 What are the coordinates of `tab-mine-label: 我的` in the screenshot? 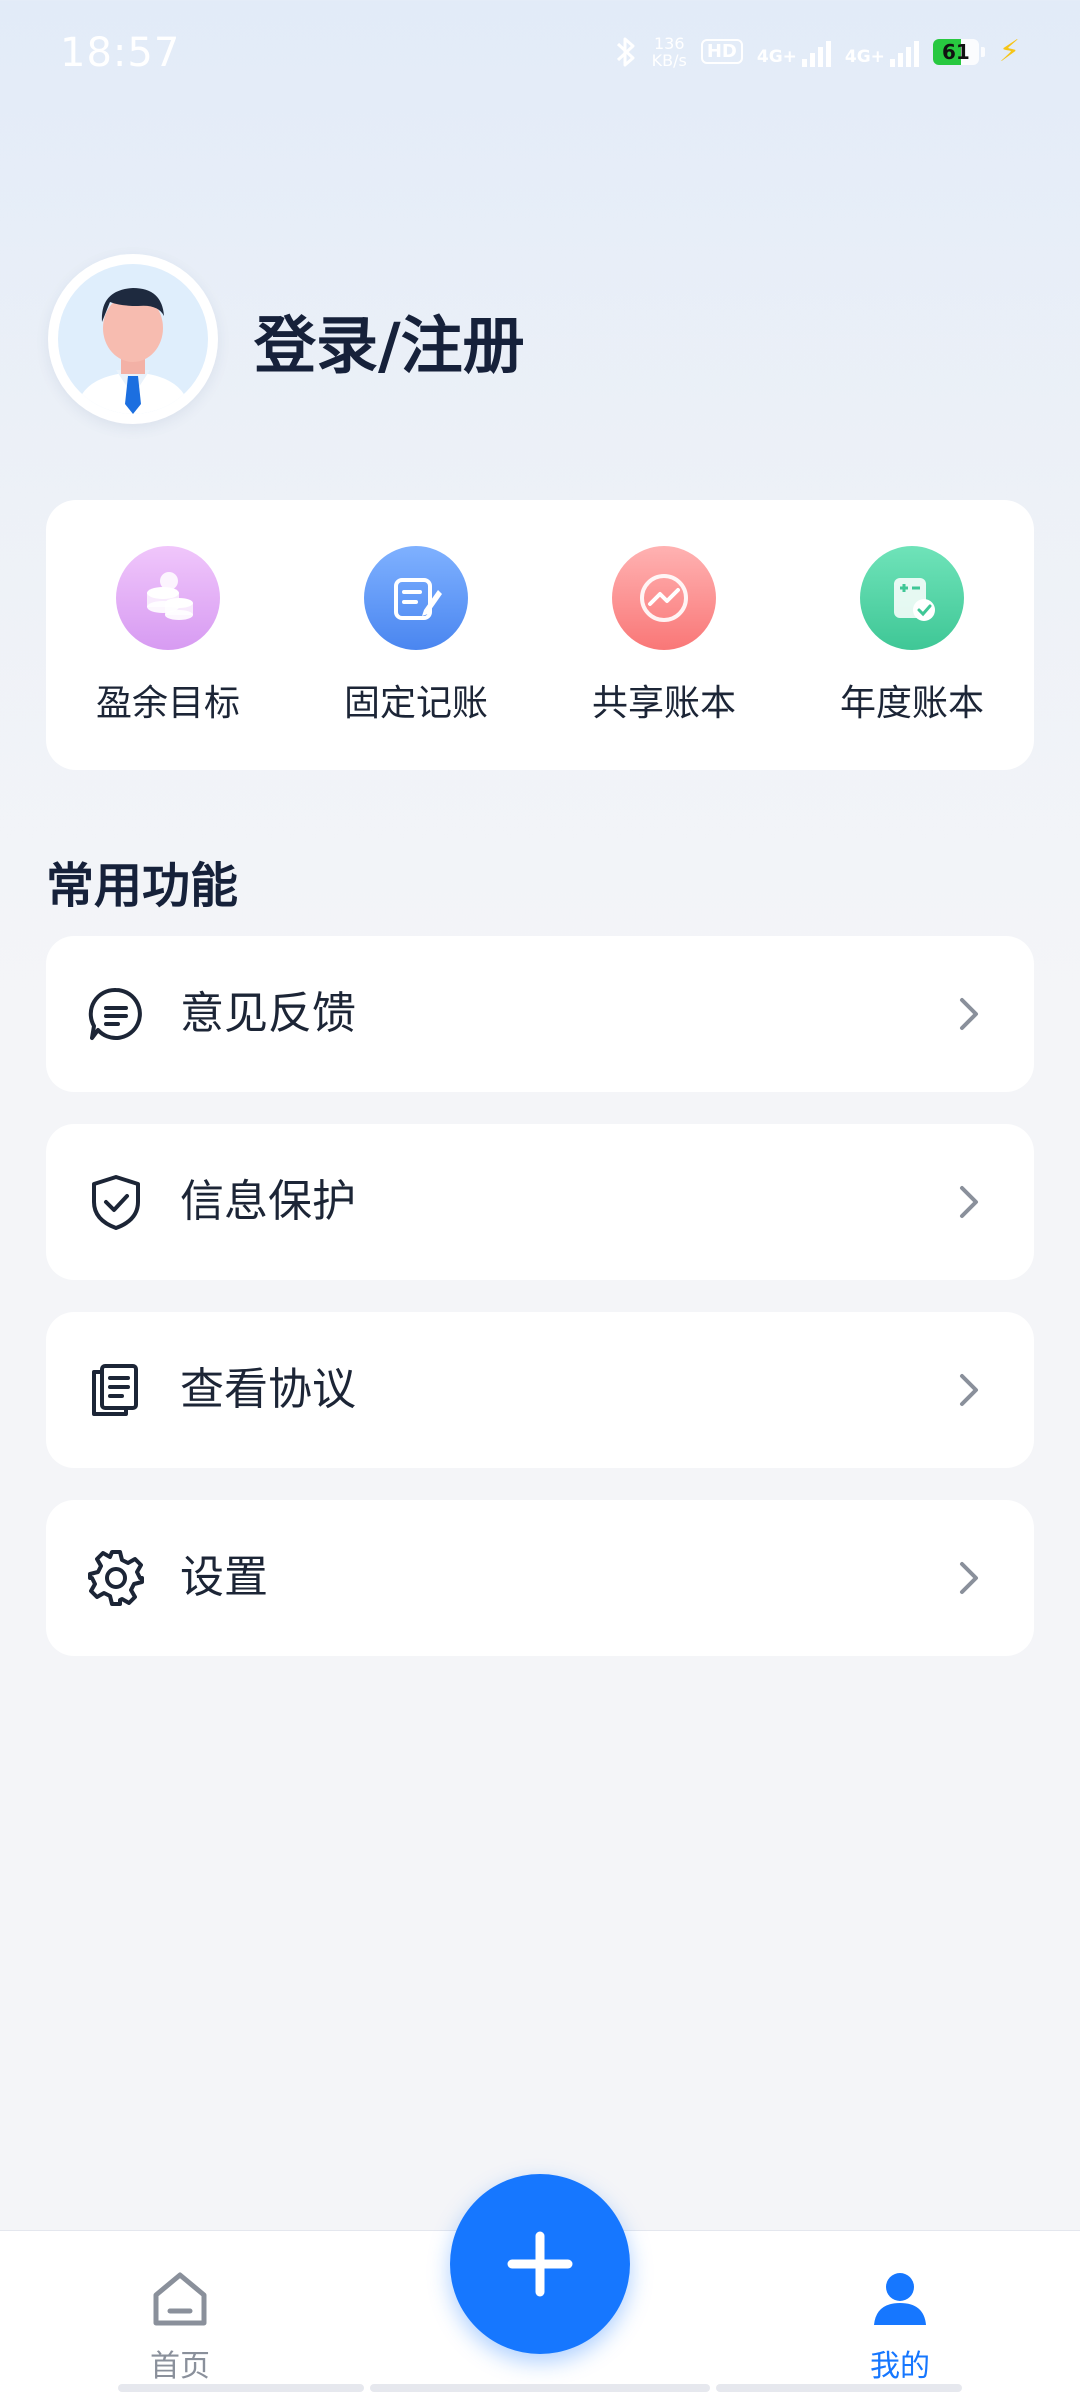 It's located at (900, 2366).